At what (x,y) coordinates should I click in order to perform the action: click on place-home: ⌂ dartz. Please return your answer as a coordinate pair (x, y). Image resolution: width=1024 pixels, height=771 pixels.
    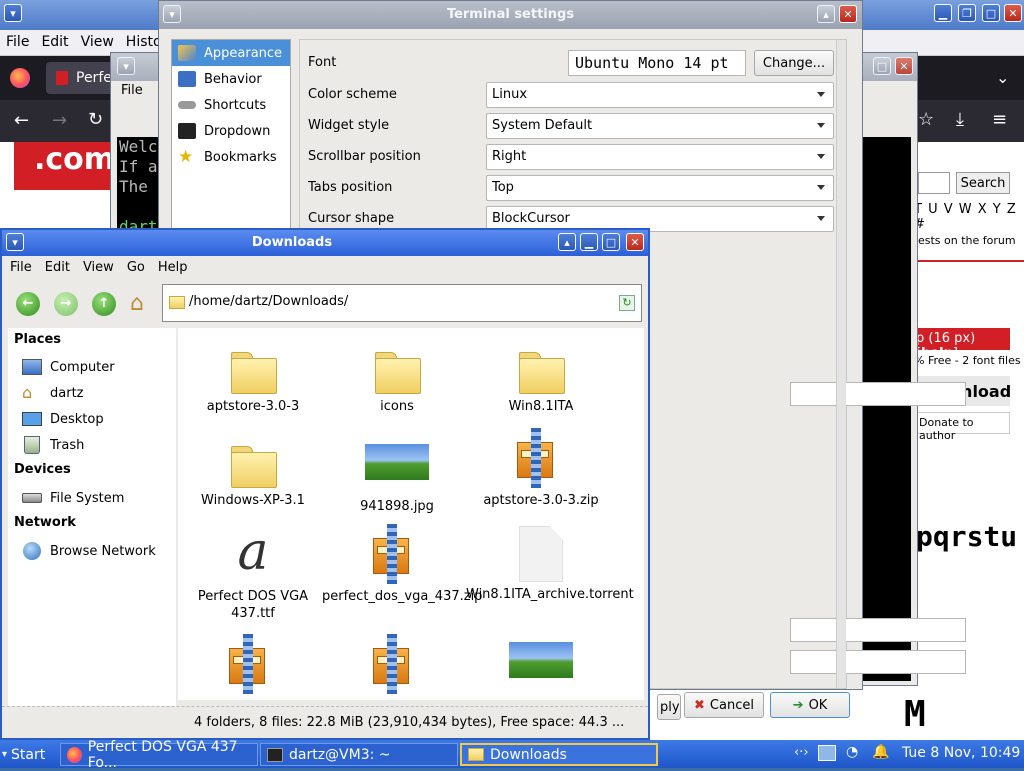
    Looking at the image, I should click on (52, 393).